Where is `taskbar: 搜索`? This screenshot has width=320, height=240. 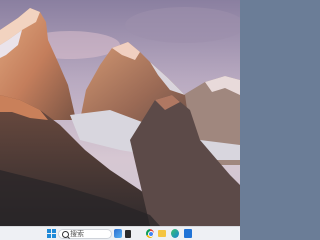 taskbar: 搜索 is located at coordinates (120, 233).